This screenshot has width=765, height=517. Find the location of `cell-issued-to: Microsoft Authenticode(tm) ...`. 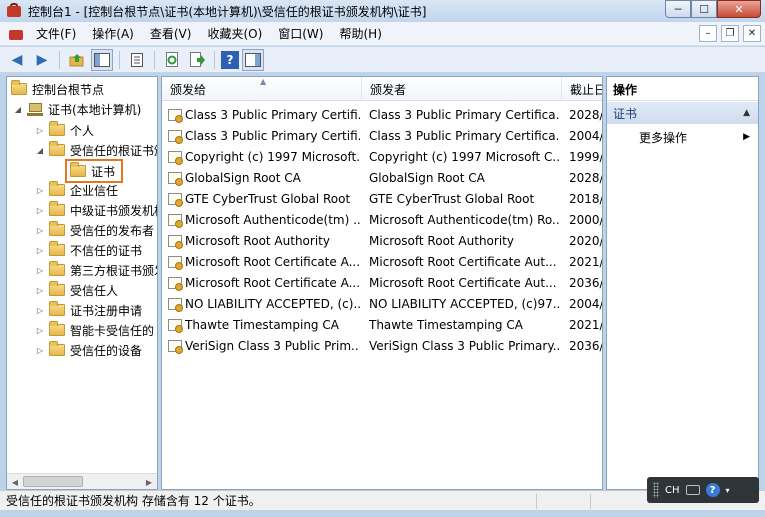

cell-issued-to: Microsoft Authenticode(tm) ... is located at coordinates (272, 219).